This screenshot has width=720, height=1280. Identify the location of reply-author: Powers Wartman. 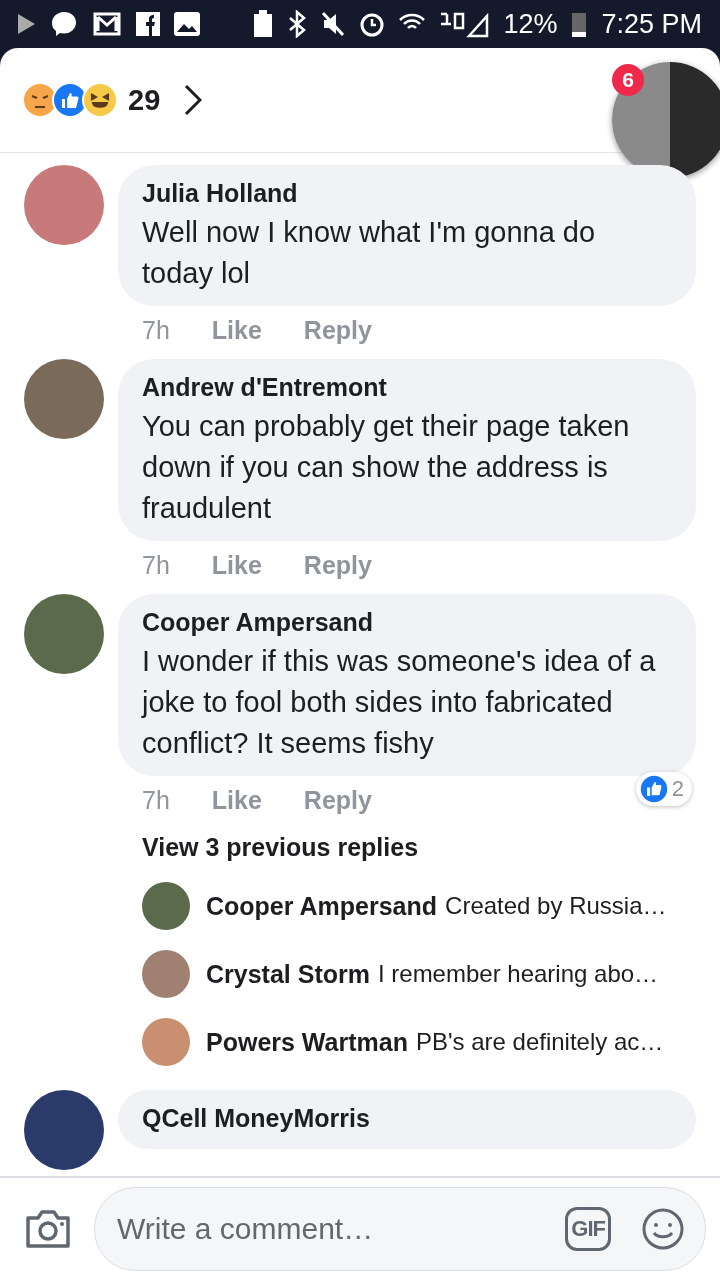
(307, 1042).